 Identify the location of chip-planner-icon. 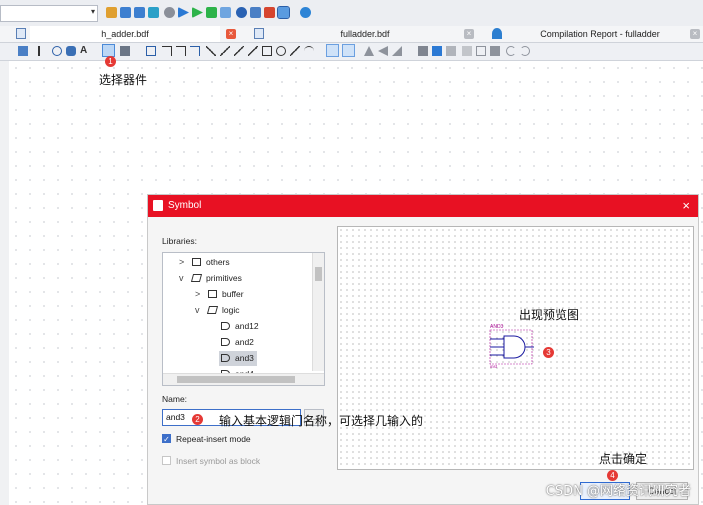
(241, 12).